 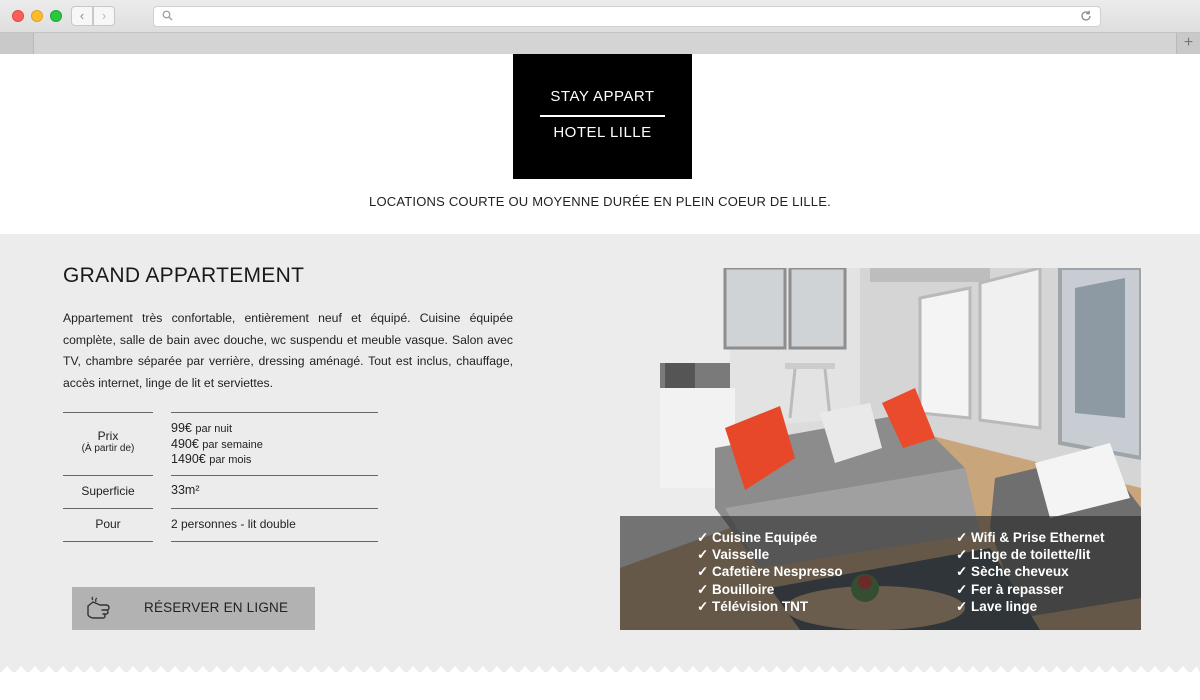 I want to click on hand-pointer-icon, so click(x=98, y=607).